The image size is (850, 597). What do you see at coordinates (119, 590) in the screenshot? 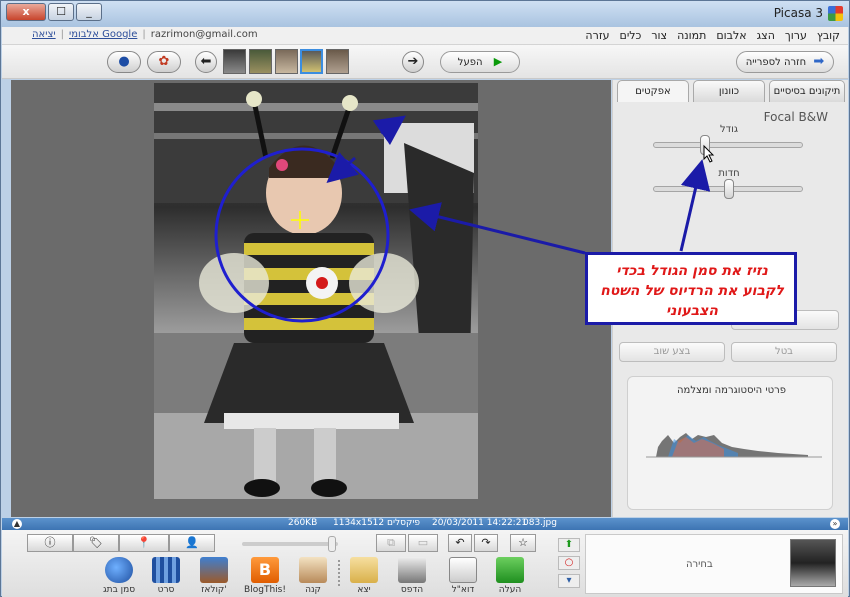
I see `geotag-label: סמן בתג` at bounding box center [119, 590].